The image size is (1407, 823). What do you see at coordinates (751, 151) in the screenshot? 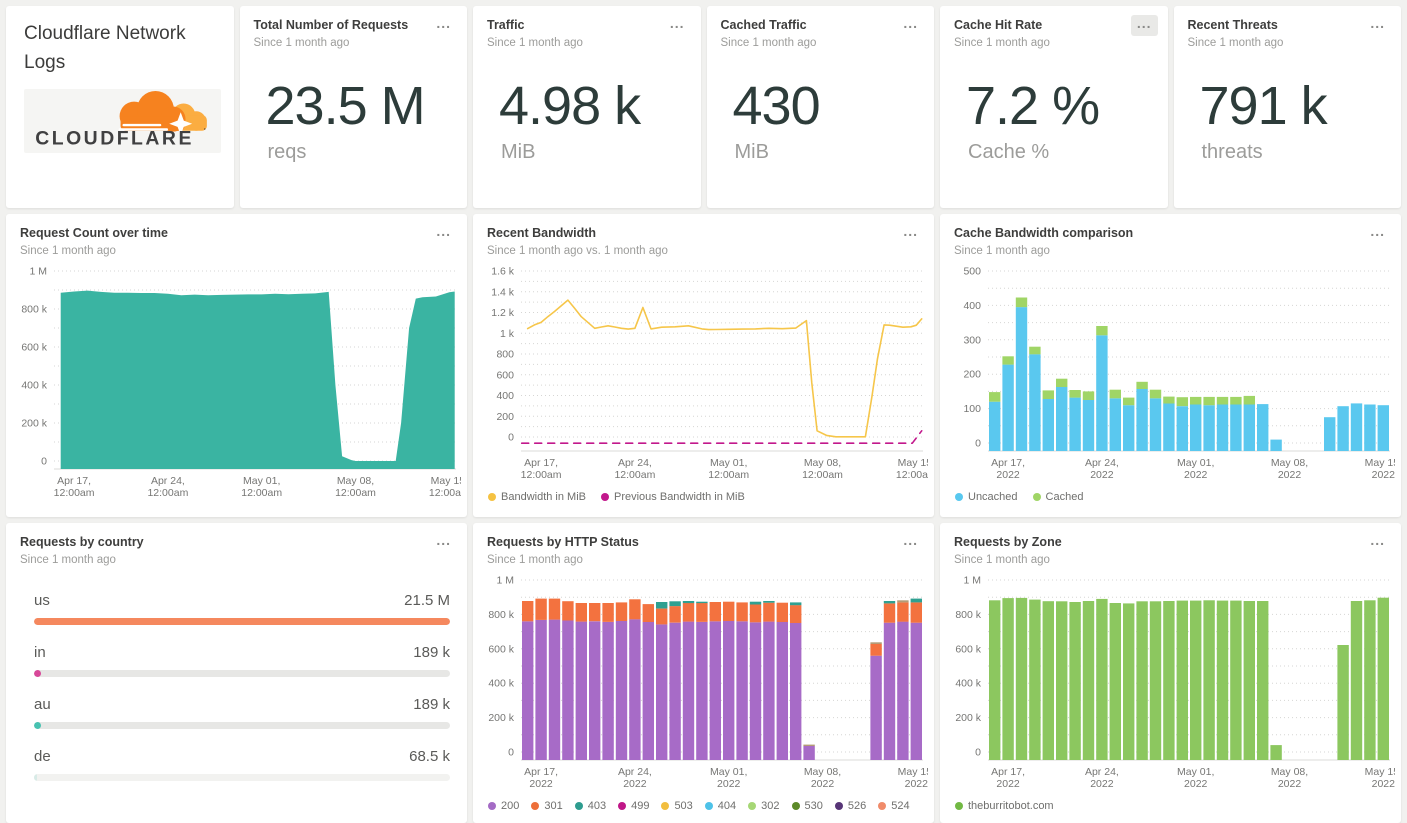
I see `stat-unit: MiB` at bounding box center [751, 151].